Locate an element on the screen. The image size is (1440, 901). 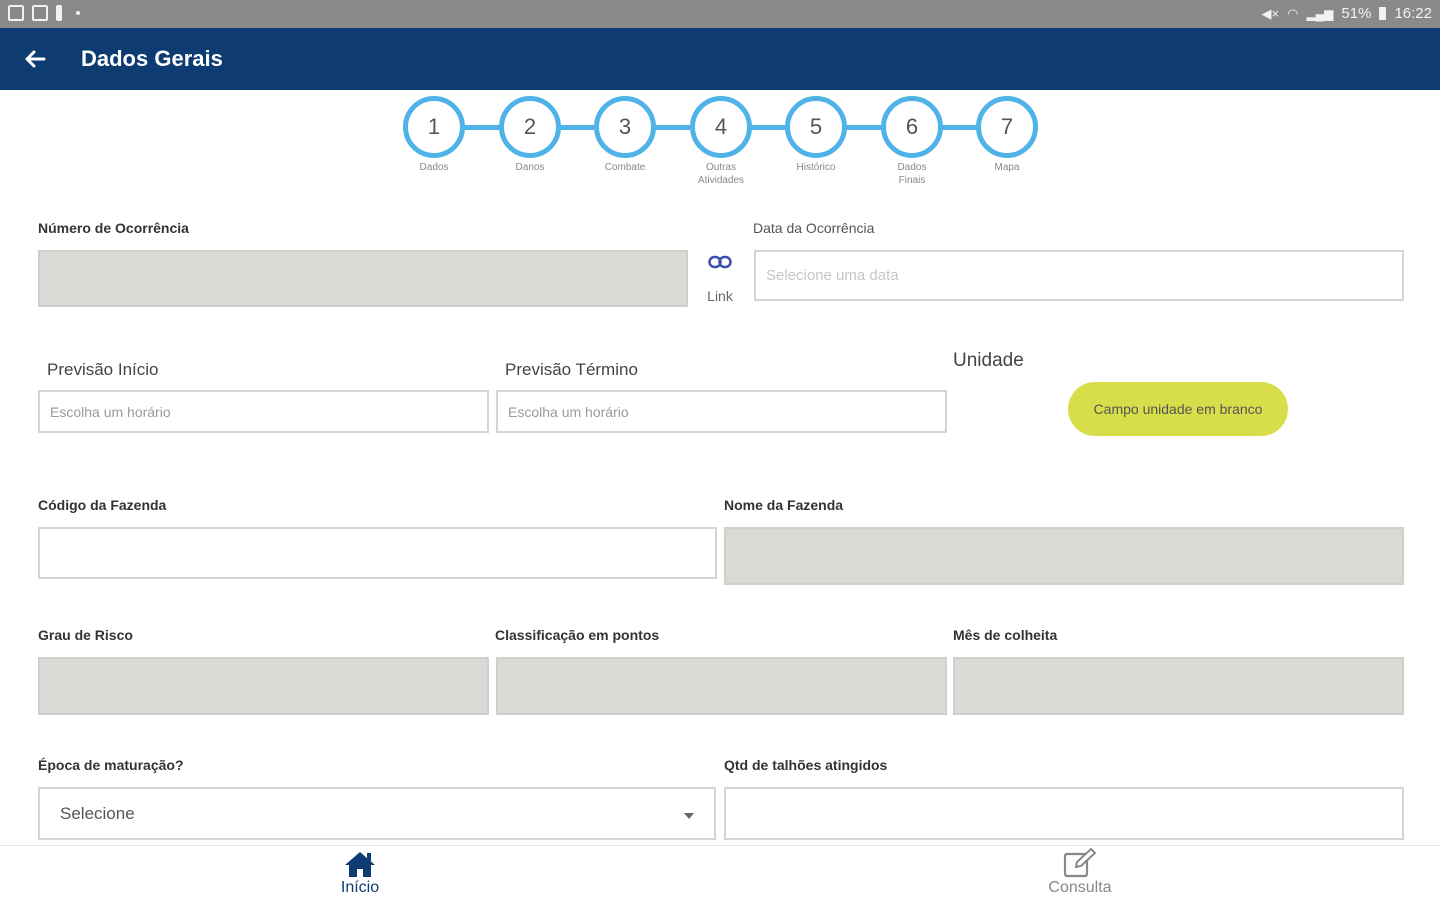
unidade-label: Unidade is located at coordinates (988, 360).